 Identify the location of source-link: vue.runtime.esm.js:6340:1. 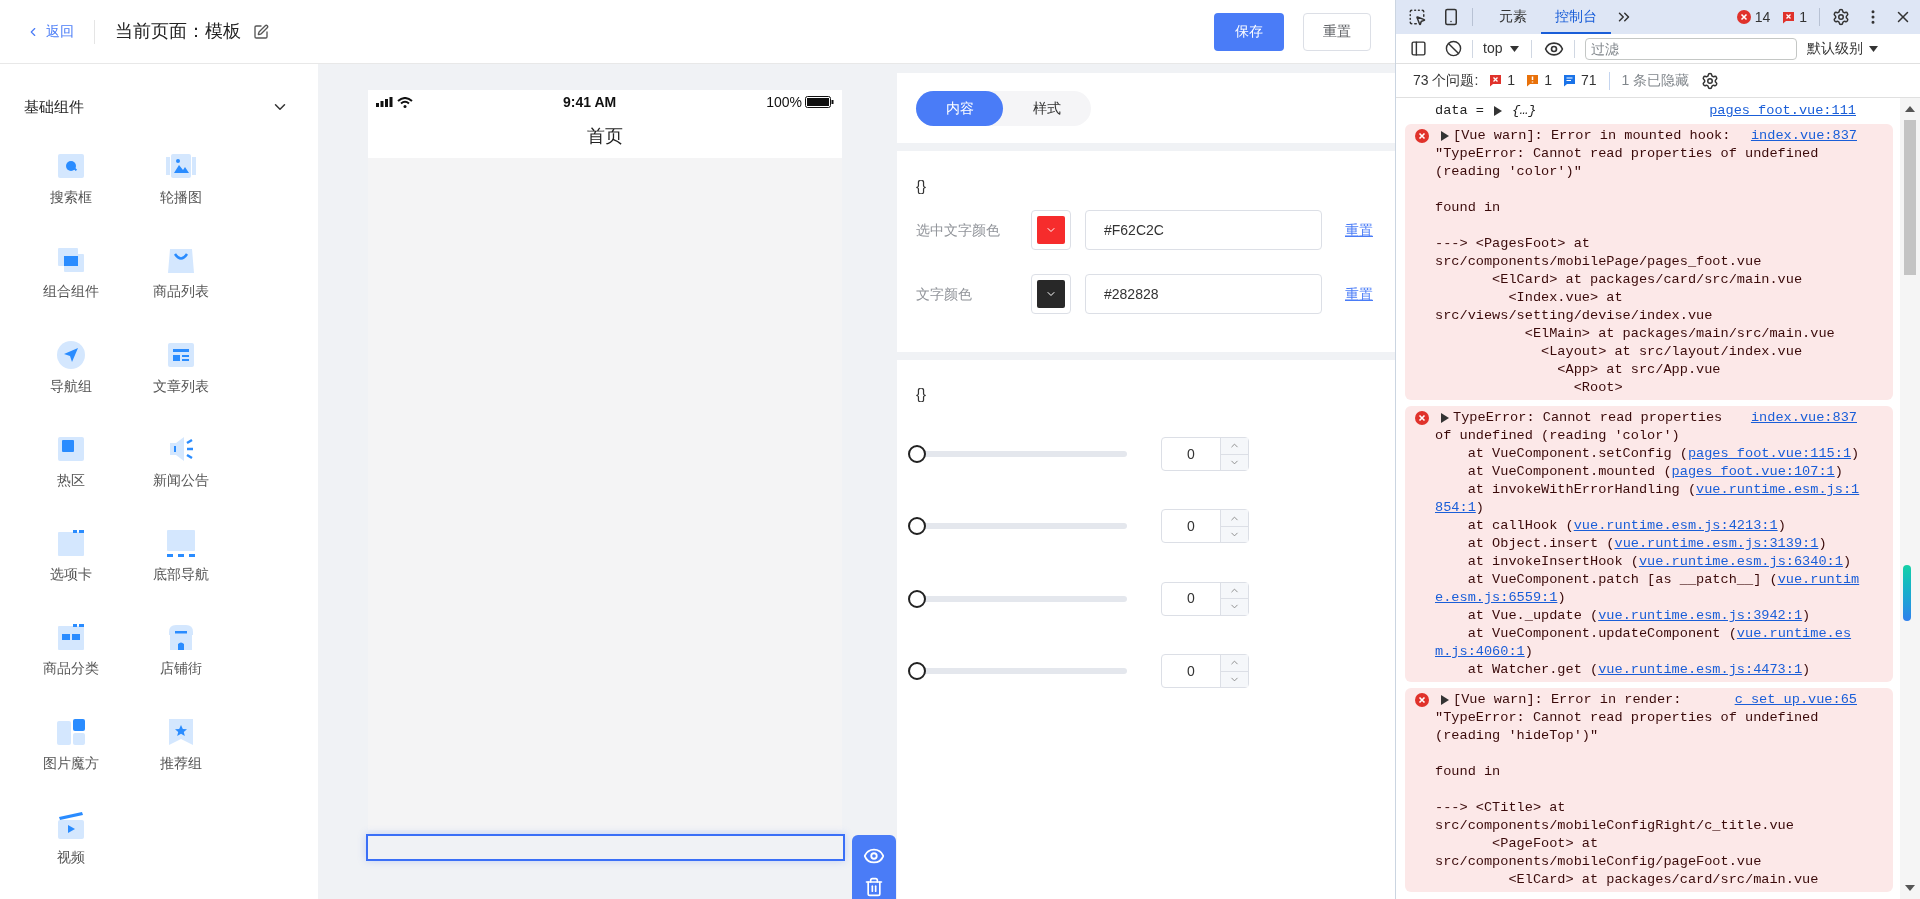
(1740, 561).